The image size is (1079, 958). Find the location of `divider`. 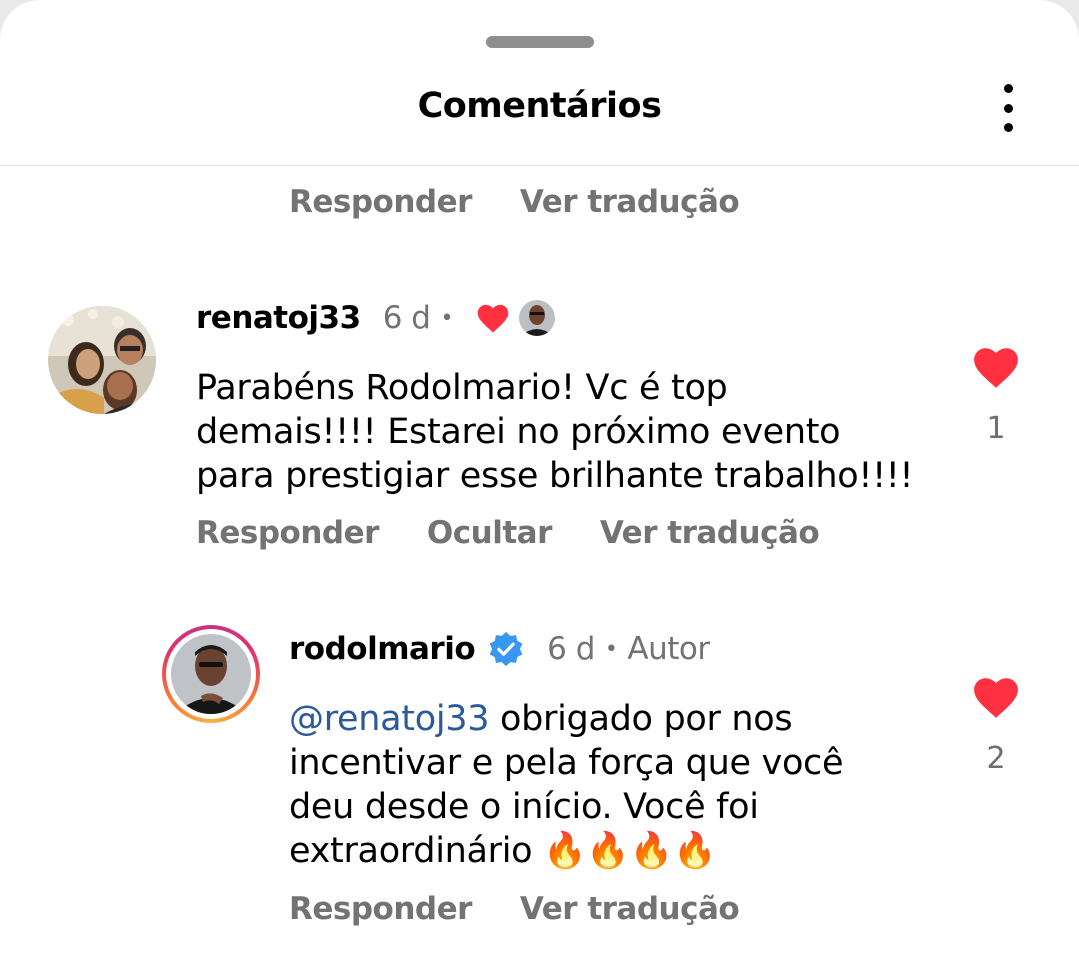

divider is located at coordinates (539, 165).